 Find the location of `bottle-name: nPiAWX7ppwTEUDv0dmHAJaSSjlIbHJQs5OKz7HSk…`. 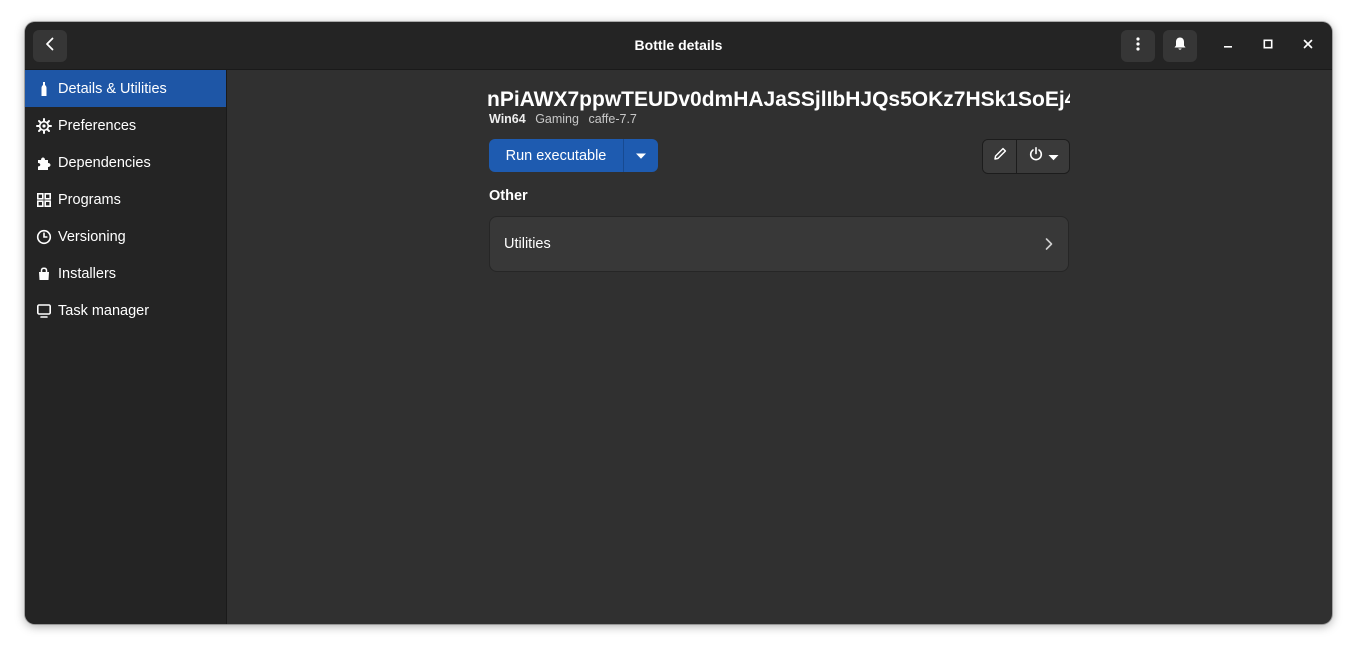

bottle-name: nPiAWX7ppwTEUDv0dmHAJaSSjlIbHJQs5OKz7HSk… is located at coordinates (778, 99).